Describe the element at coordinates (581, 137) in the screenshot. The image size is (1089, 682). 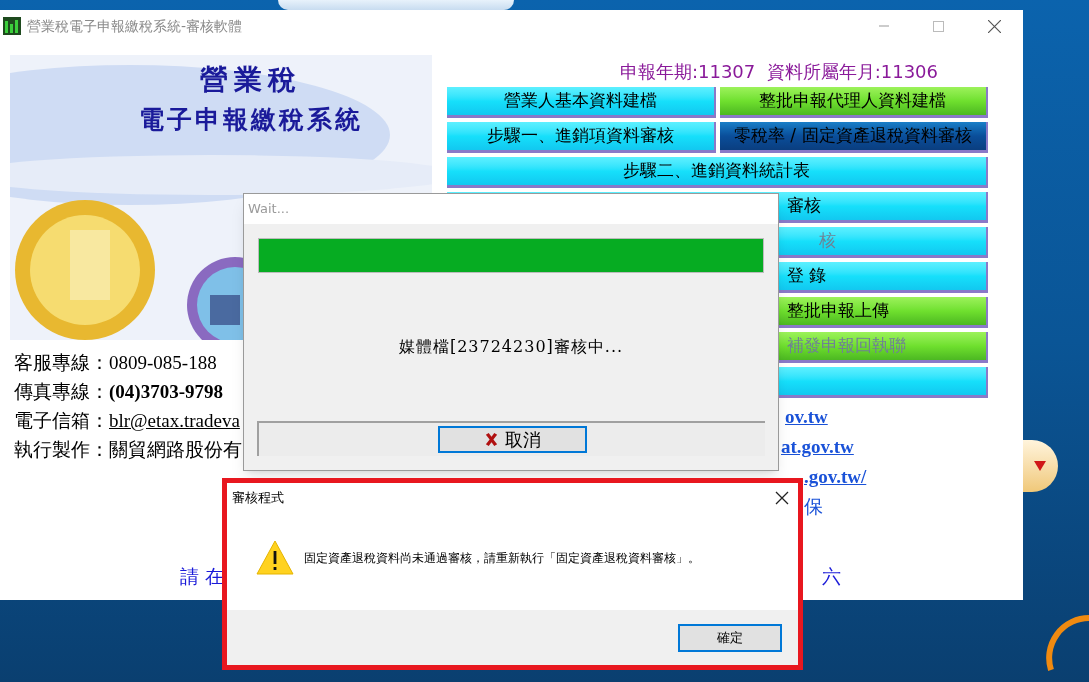
I see `menu-button: 步驟一、進銷項資料審核` at that location.